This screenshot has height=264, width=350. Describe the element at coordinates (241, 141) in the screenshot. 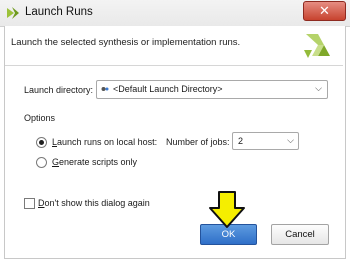

I see `number-of-jobs-value: 2` at that location.